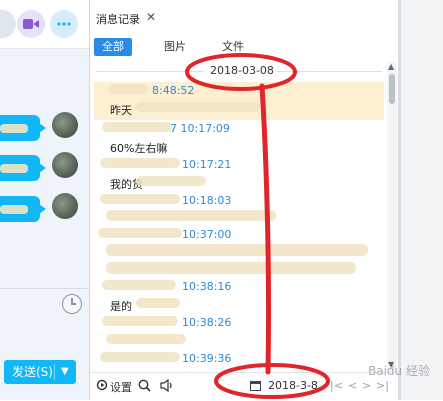 The height and width of the screenshot is (401, 443). Describe the element at coordinates (329, 71) in the screenshot. I see `date-rule-right` at that location.